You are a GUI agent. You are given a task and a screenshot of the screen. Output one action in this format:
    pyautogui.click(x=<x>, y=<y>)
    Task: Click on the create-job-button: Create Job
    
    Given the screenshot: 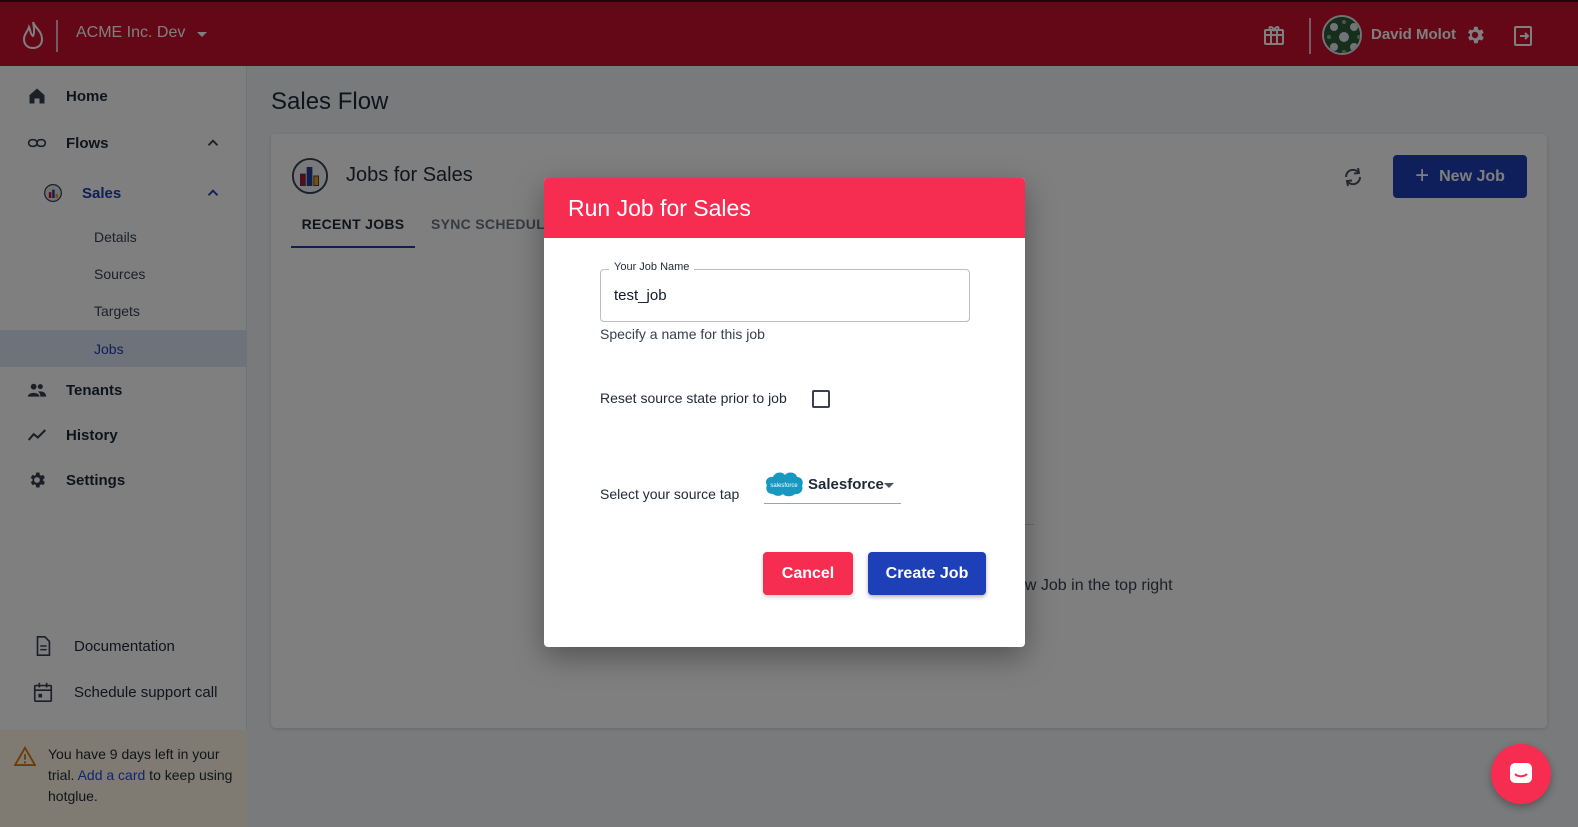 What is the action you would take?
    pyautogui.click(x=927, y=573)
    